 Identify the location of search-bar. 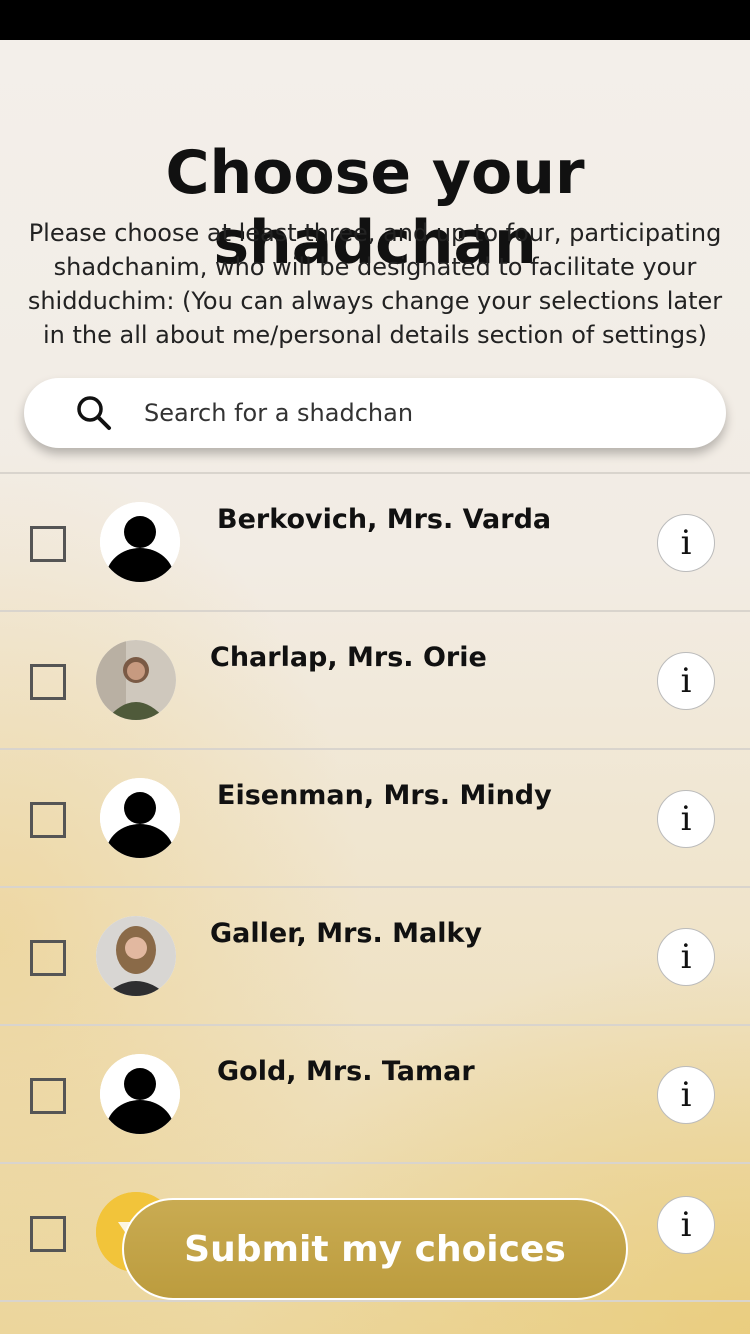
(375, 413).